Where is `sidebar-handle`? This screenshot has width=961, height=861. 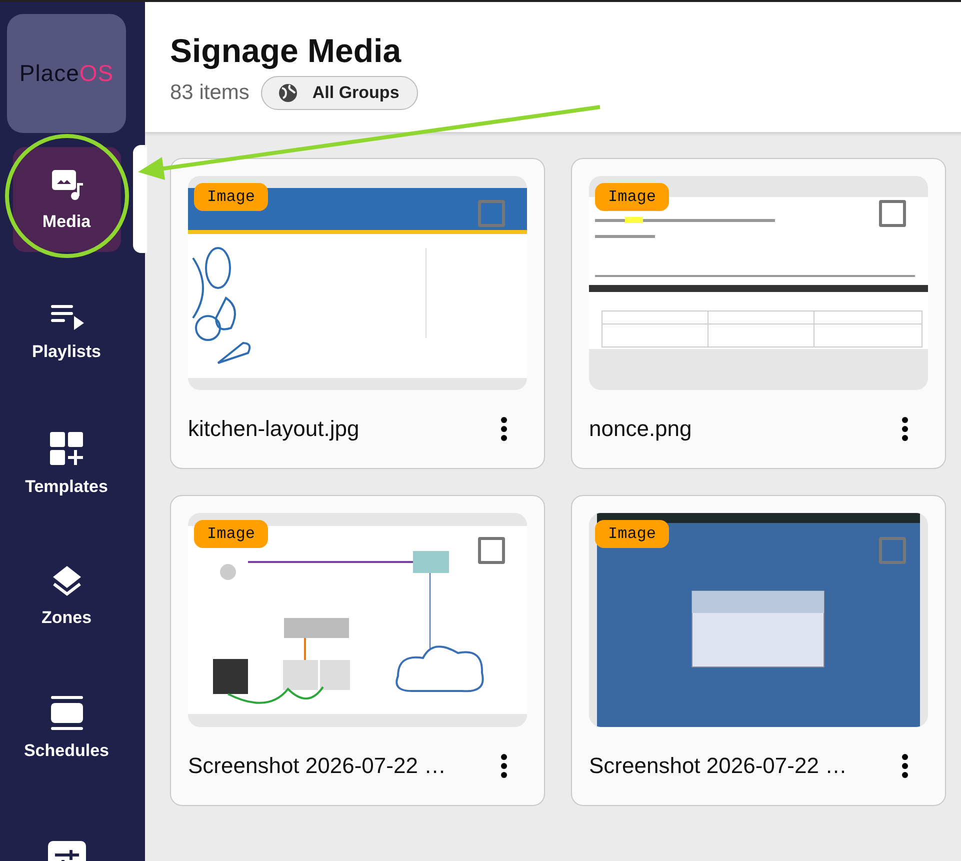
sidebar-handle is located at coordinates (140, 199).